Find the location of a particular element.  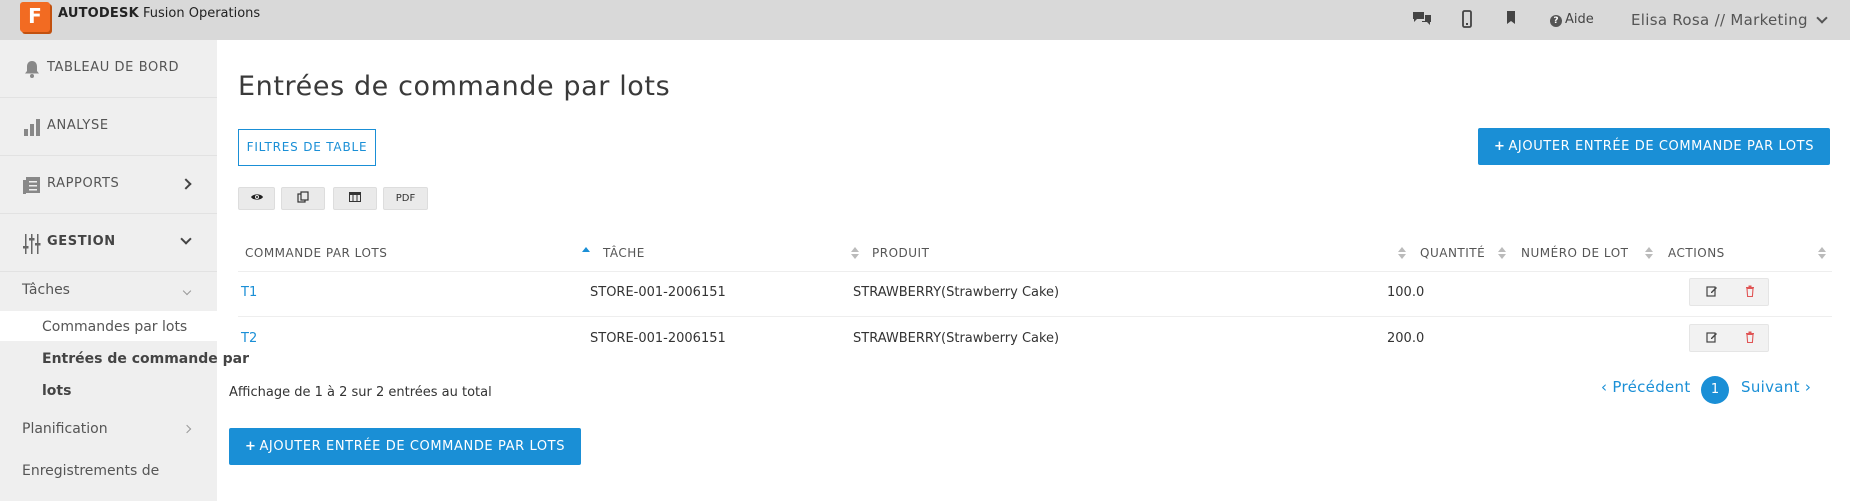

bookmark-icon is located at coordinates (1511, 20).